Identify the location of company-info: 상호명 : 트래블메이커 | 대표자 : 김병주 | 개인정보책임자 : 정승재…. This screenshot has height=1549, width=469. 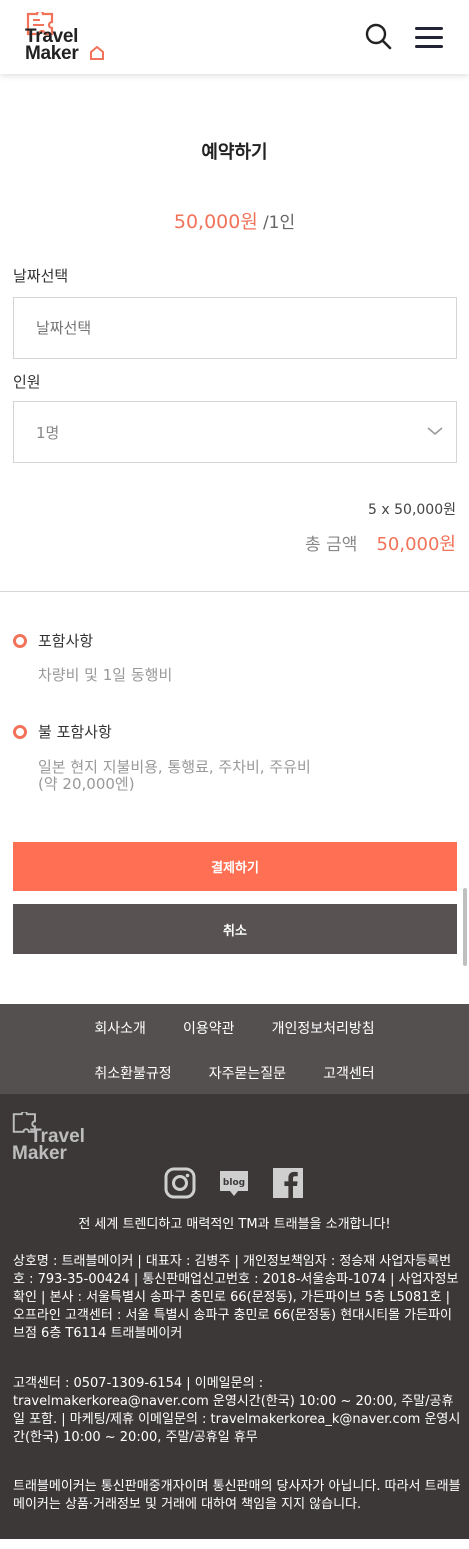
(236, 1297).